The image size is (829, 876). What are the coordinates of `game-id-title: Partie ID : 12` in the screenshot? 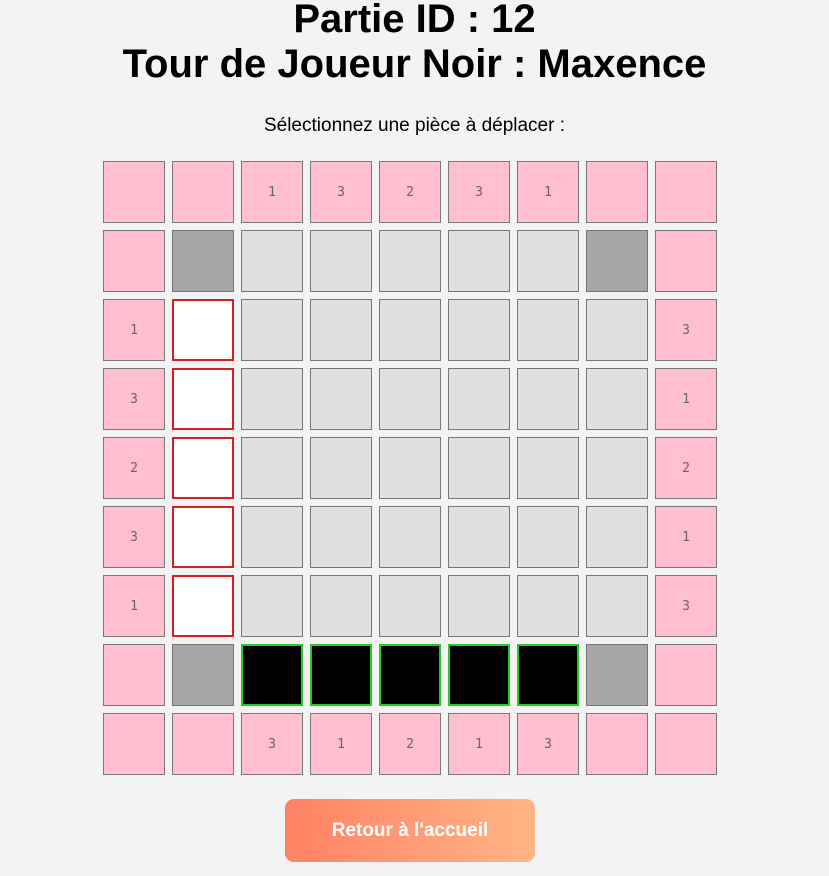 It's located at (414, 20).